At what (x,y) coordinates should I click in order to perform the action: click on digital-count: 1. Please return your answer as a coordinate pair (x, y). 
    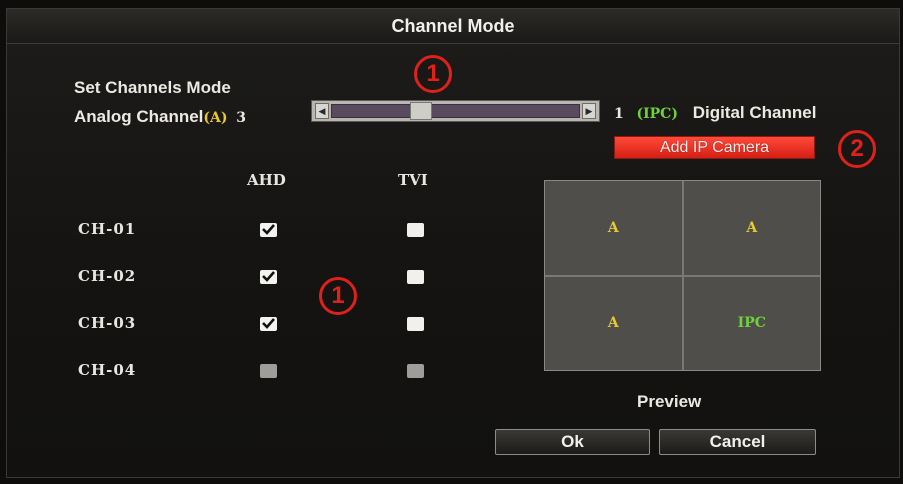
    Looking at the image, I should click on (619, 114).